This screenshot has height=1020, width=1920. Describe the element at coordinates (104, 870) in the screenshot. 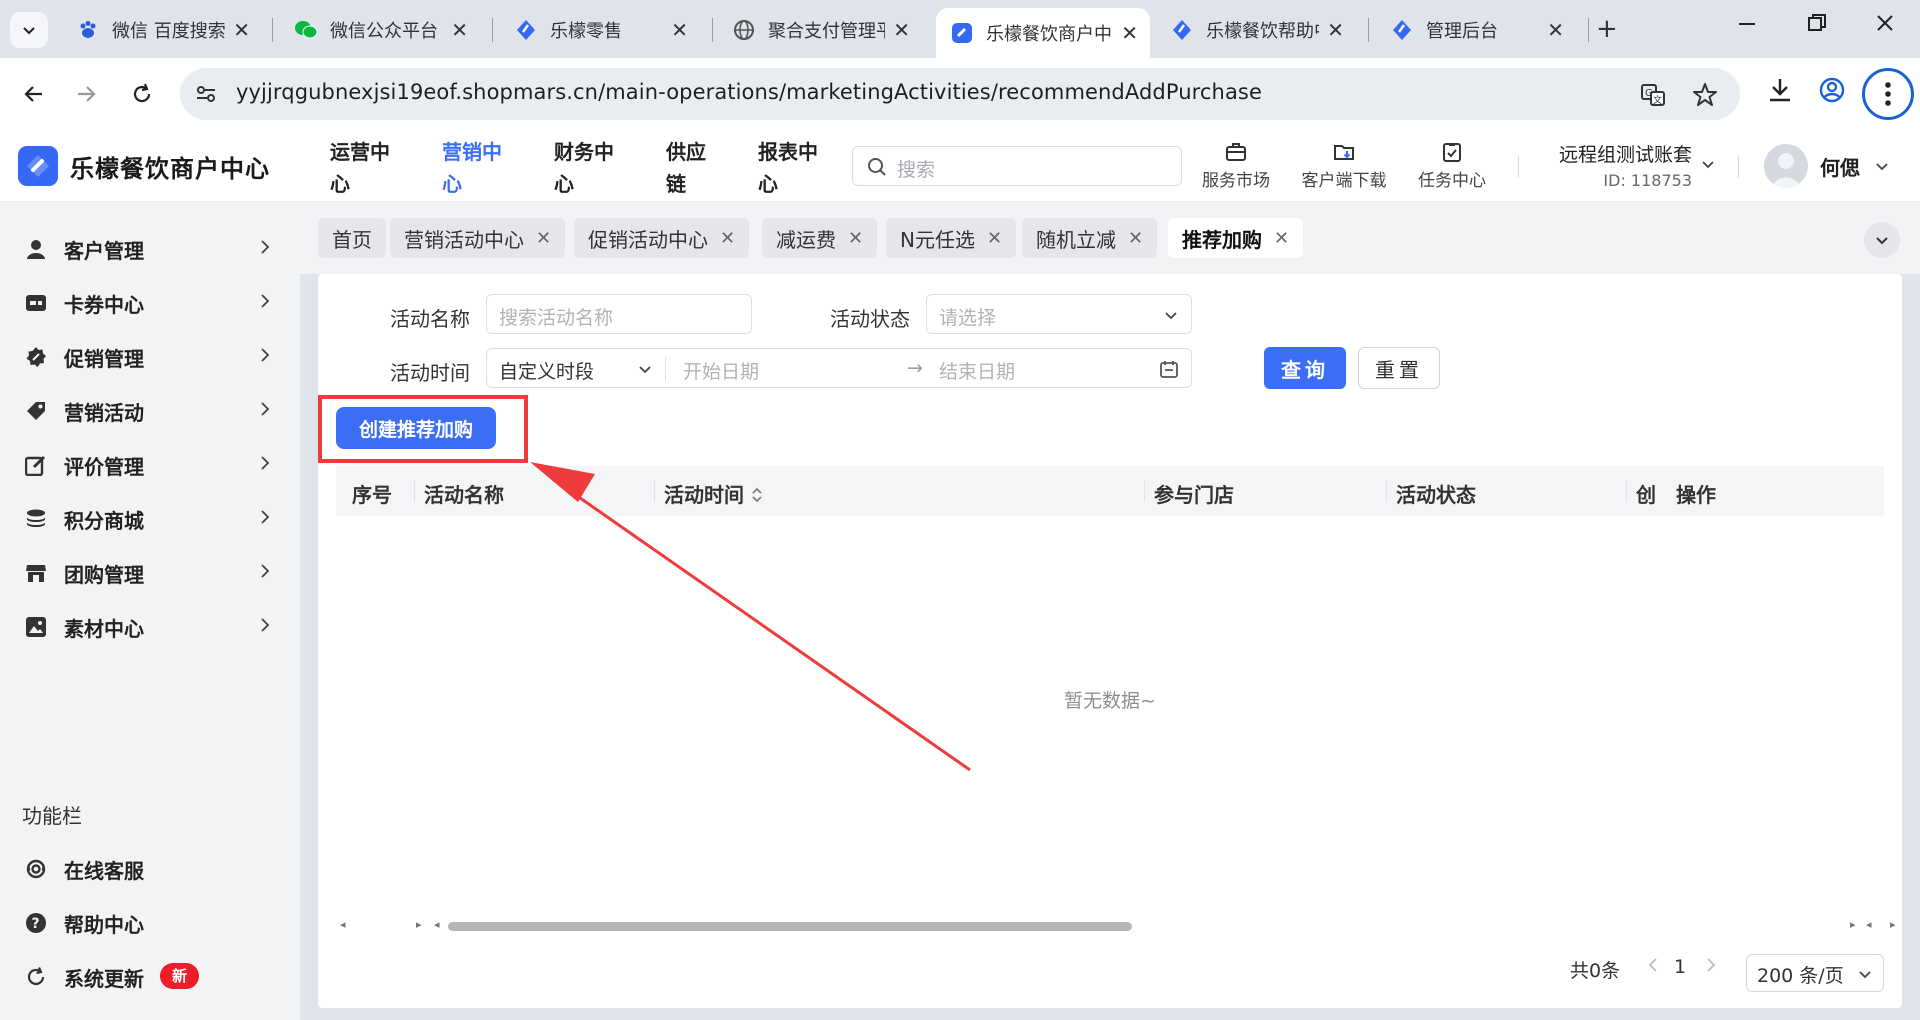

I see `sidebar-item-label: 在线客服` at that location.